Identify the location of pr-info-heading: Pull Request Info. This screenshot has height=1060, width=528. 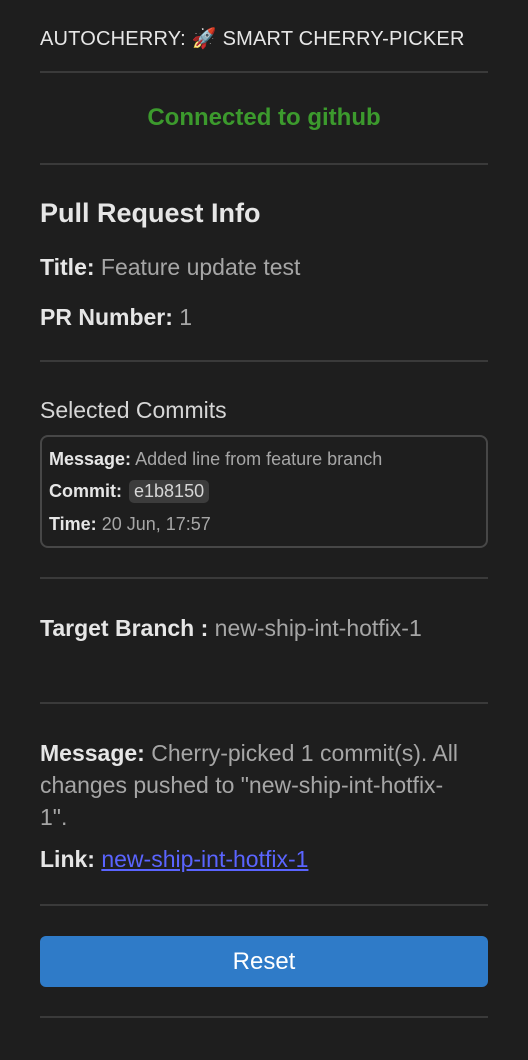
(150, 213).